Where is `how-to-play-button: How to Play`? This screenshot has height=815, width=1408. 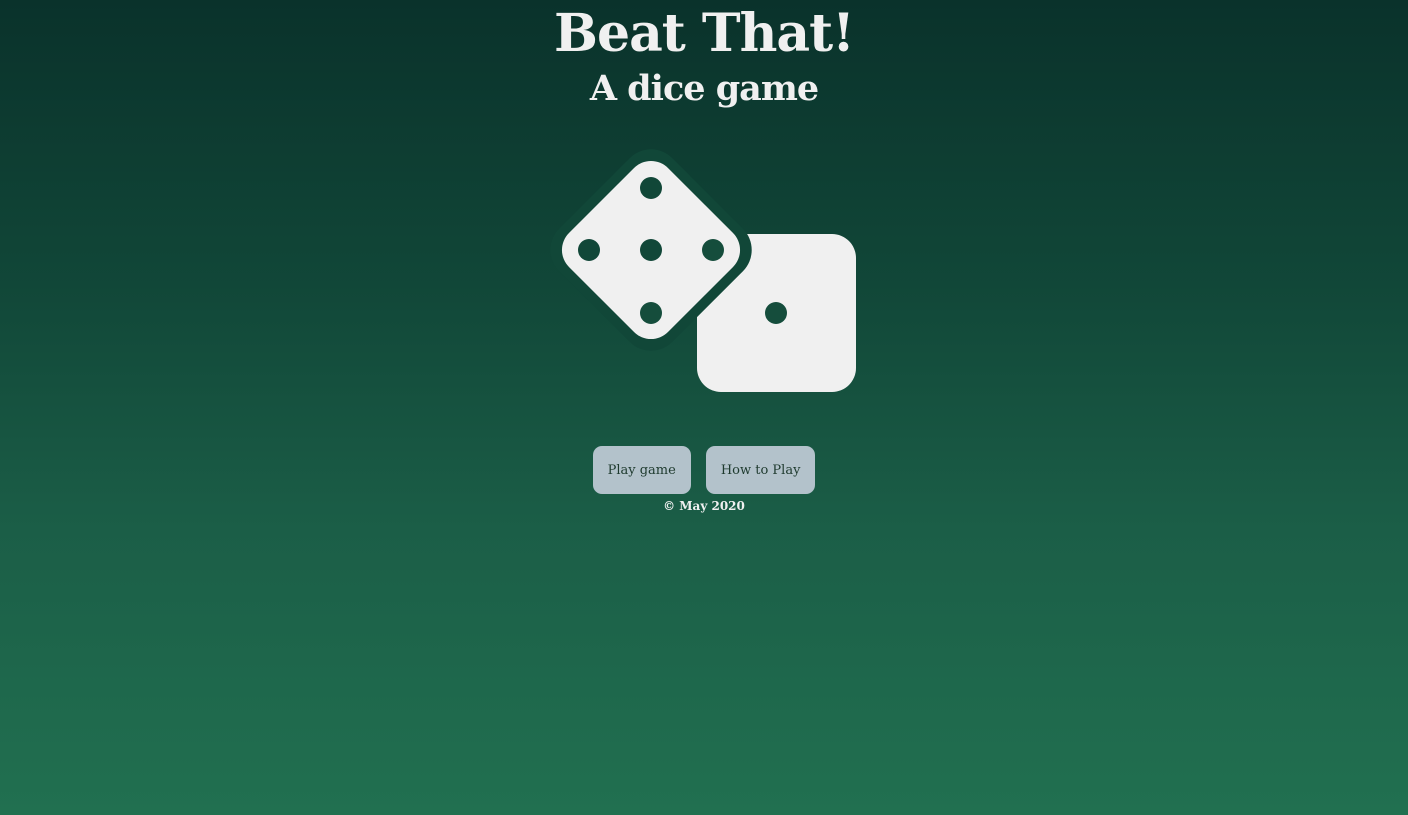
how-to-play-button: How to Play is located at coordinates (760, 470).